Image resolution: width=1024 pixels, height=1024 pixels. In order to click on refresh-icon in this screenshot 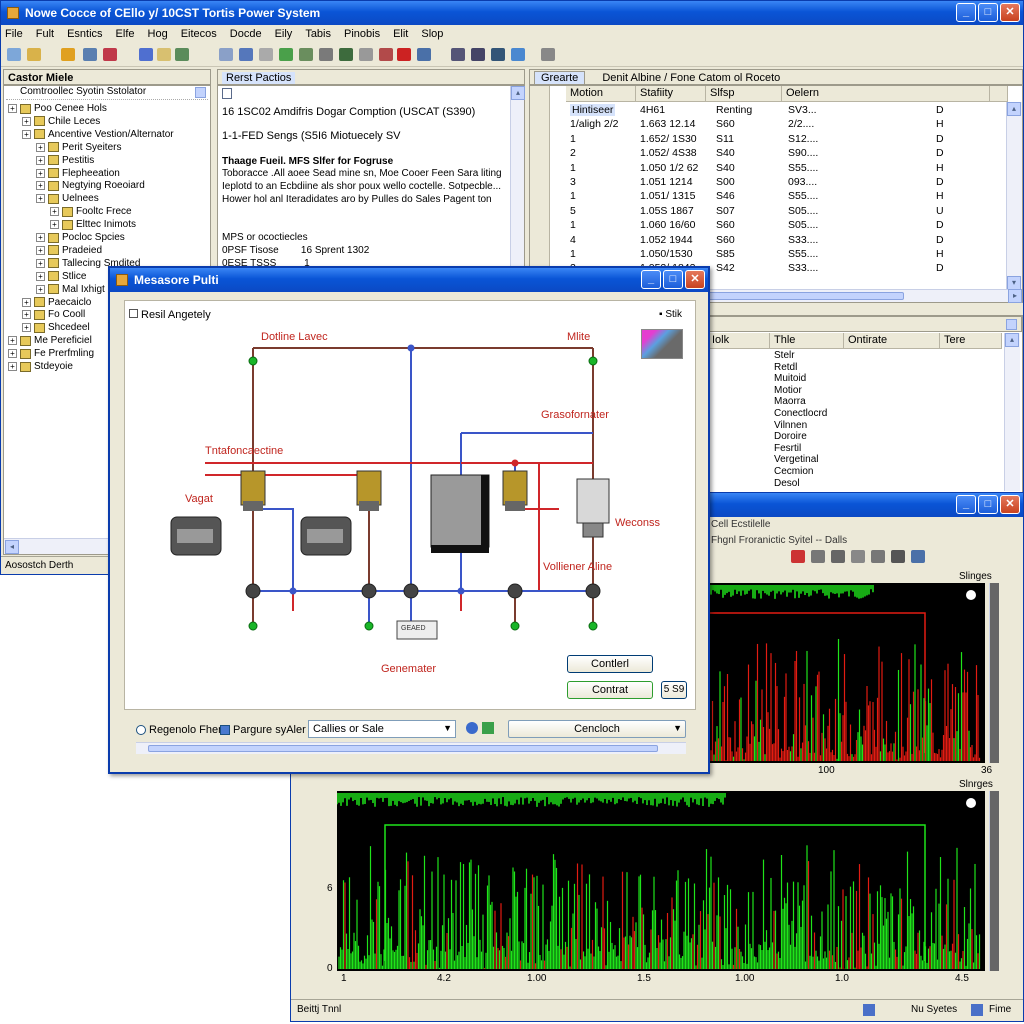, I will do `click(488, 728)`.